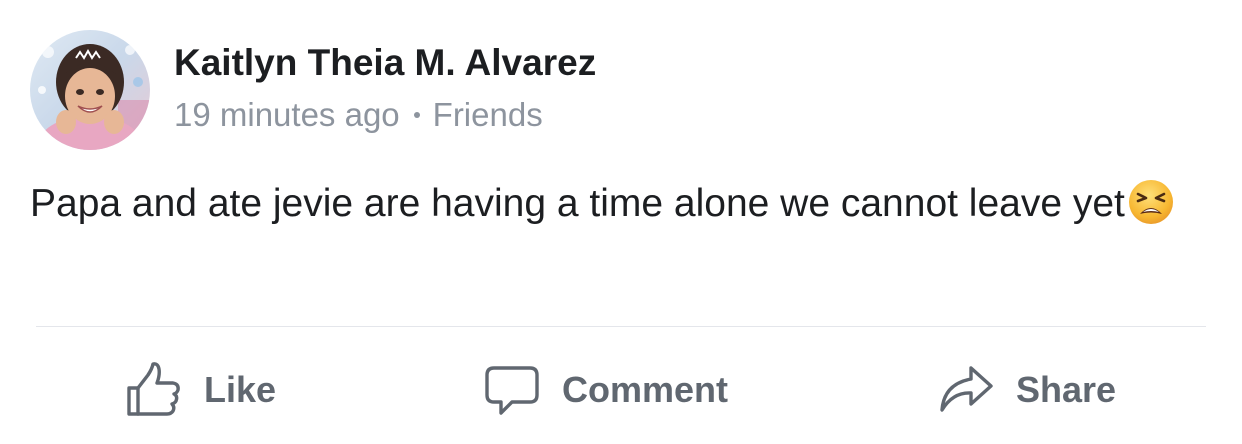  I want to click on share-button: Share, so click(1027, 390).